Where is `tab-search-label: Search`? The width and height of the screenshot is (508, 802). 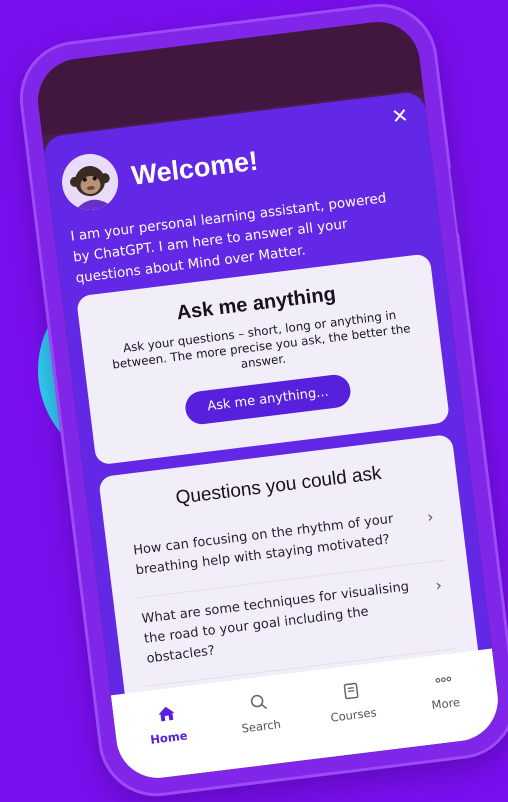 tab-search-label: Search is located at coordinates (261, 726).